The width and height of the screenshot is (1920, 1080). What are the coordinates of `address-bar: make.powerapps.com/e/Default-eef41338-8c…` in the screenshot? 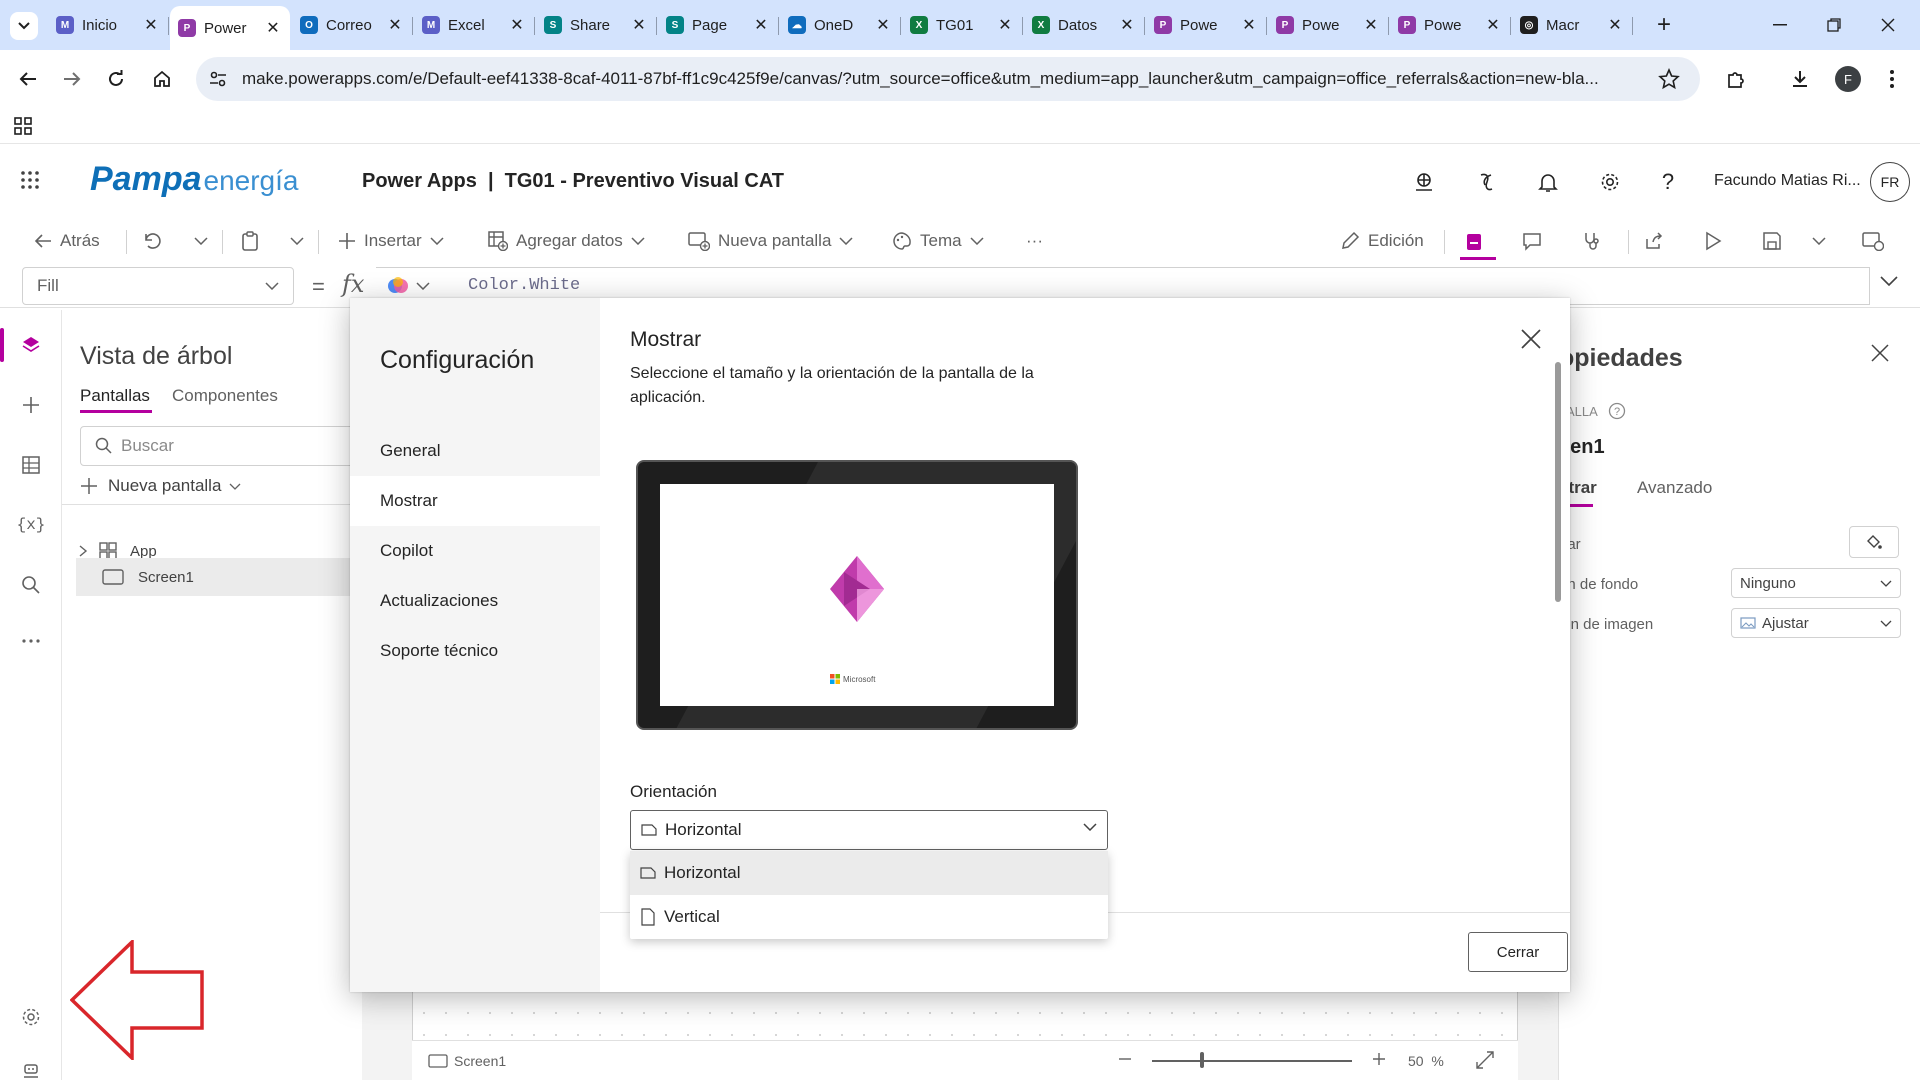 It's located at (948, 79).